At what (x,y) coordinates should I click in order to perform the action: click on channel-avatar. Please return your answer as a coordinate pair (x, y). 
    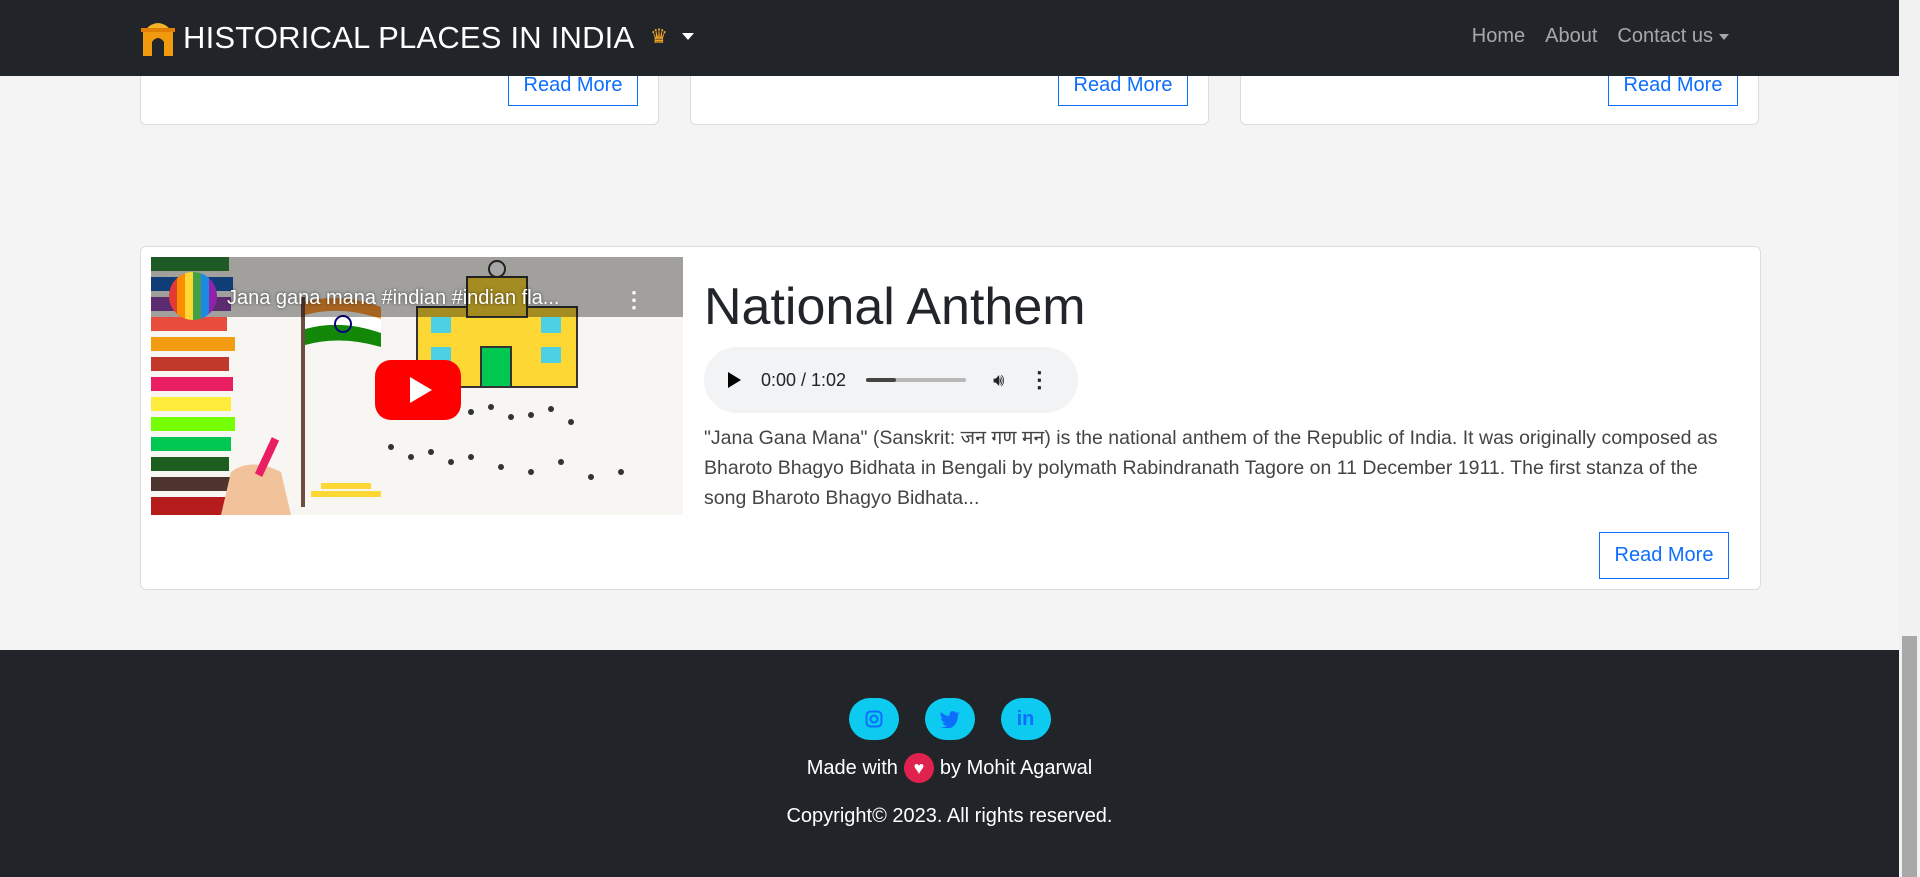
    Looking at the image, I should click on (193, 296).